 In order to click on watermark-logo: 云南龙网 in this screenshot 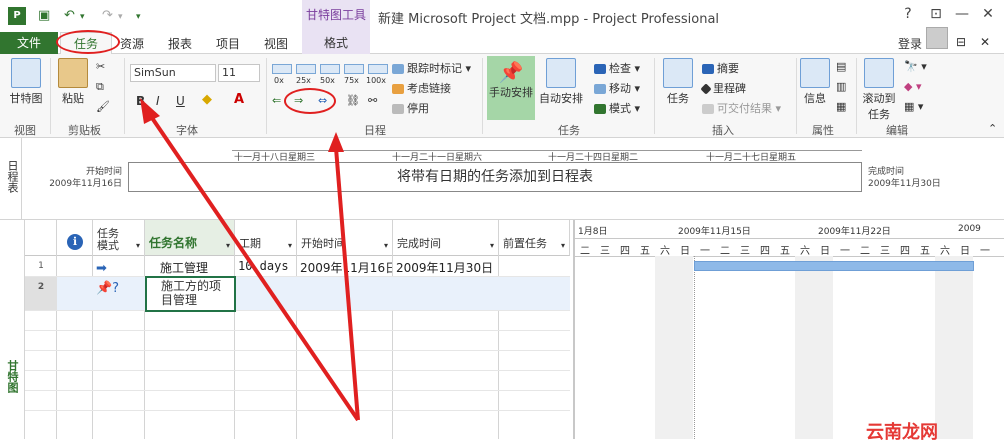, I will do `click(902, 432)`.